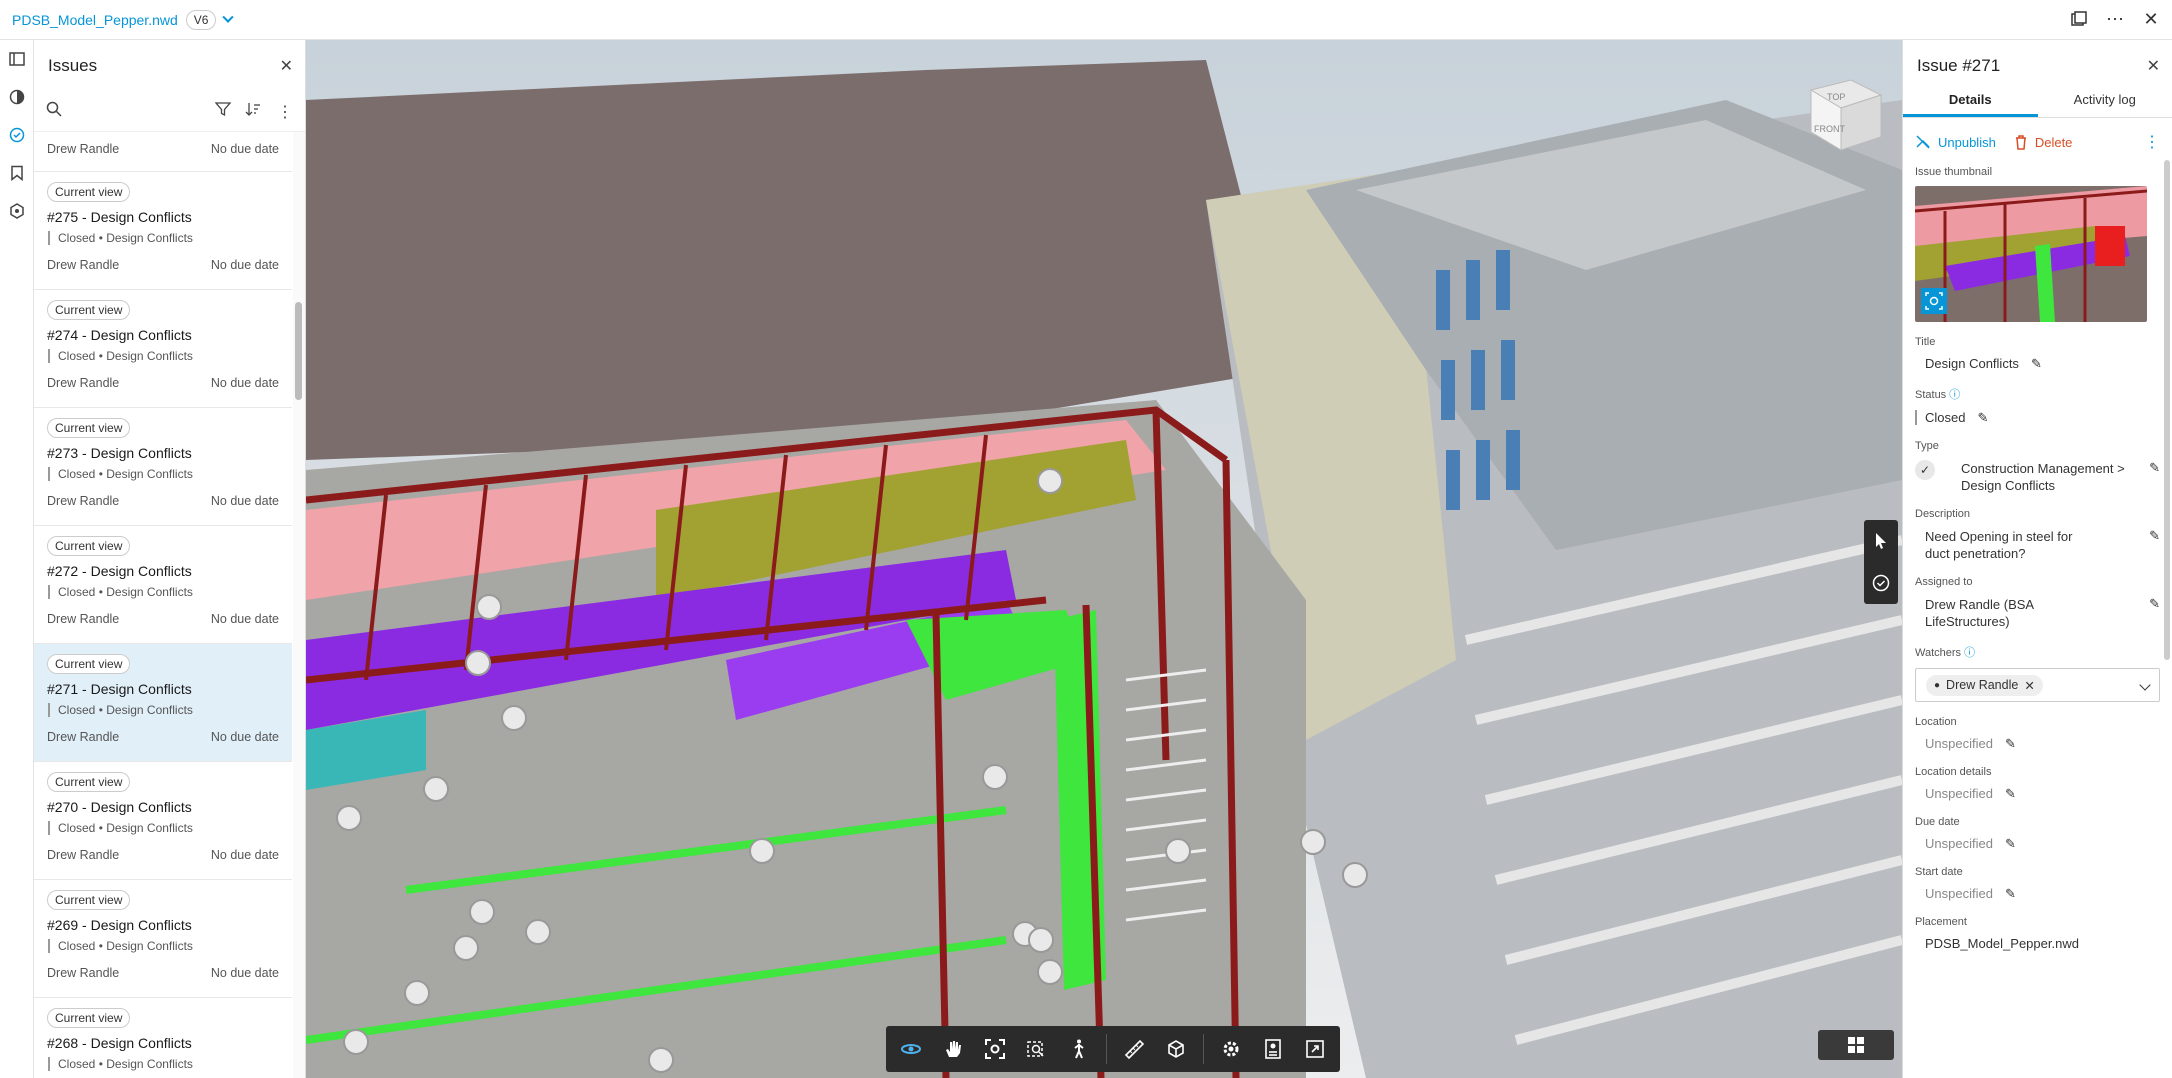 Image resolution: width=2172 pixels, height=1078 pixels. What do you see at coordinates (1231, 1049) in the screenshot?
I see `settings-icon` at bounding box center [1231, 1049].